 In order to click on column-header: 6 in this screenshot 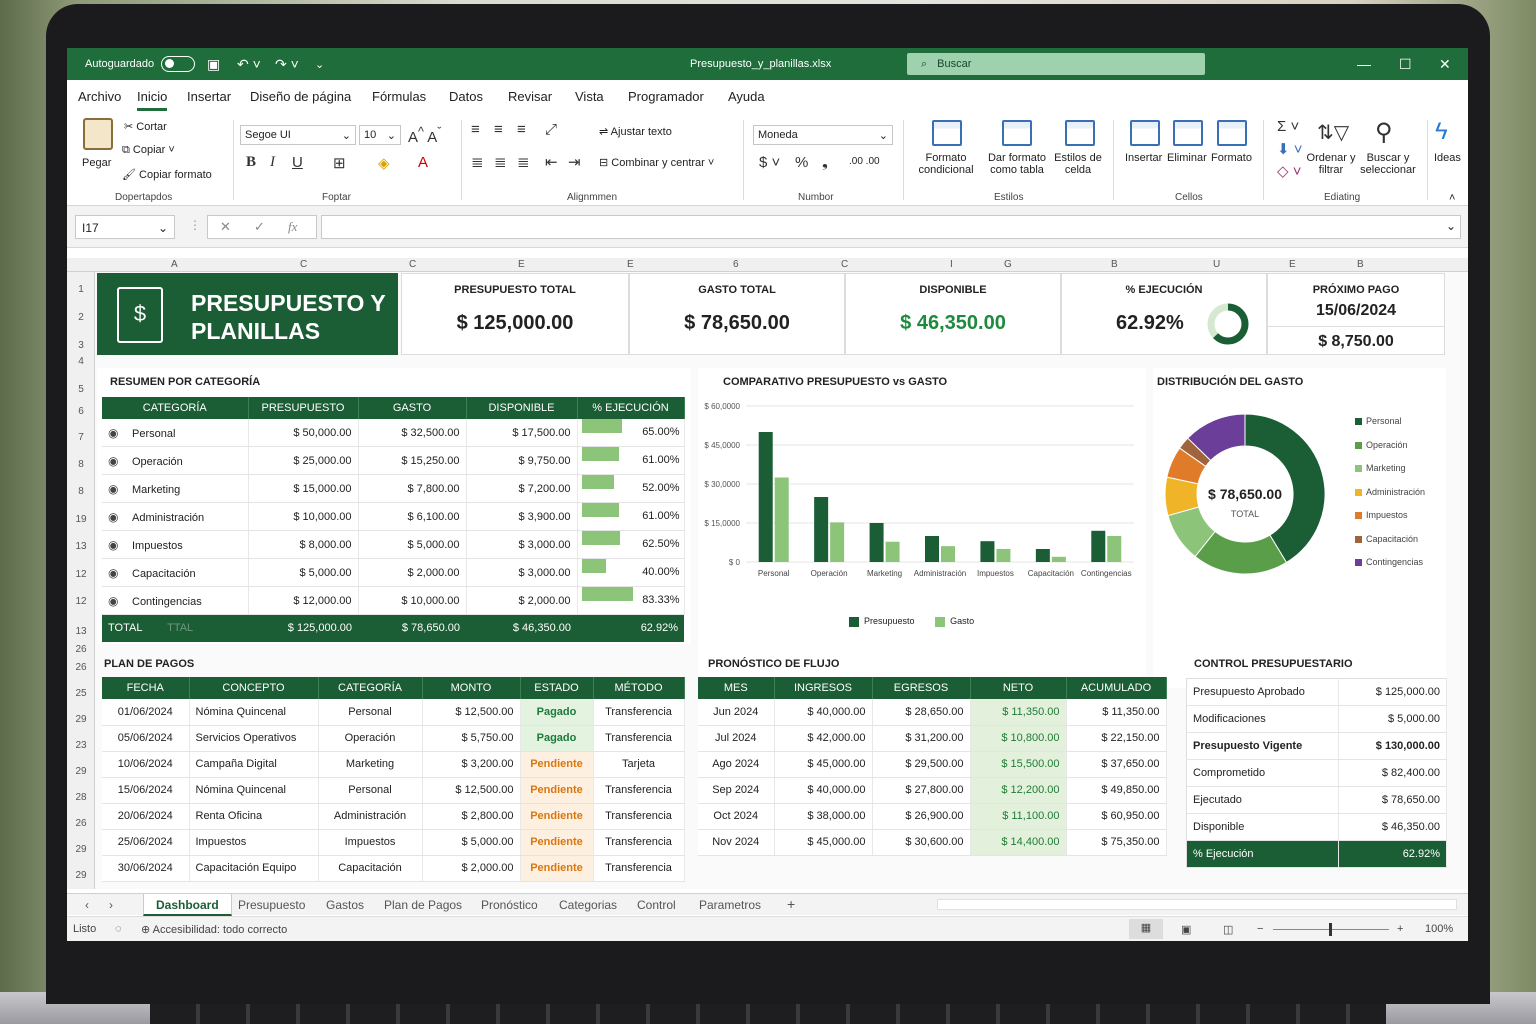, I will do `click(736, 264)`.